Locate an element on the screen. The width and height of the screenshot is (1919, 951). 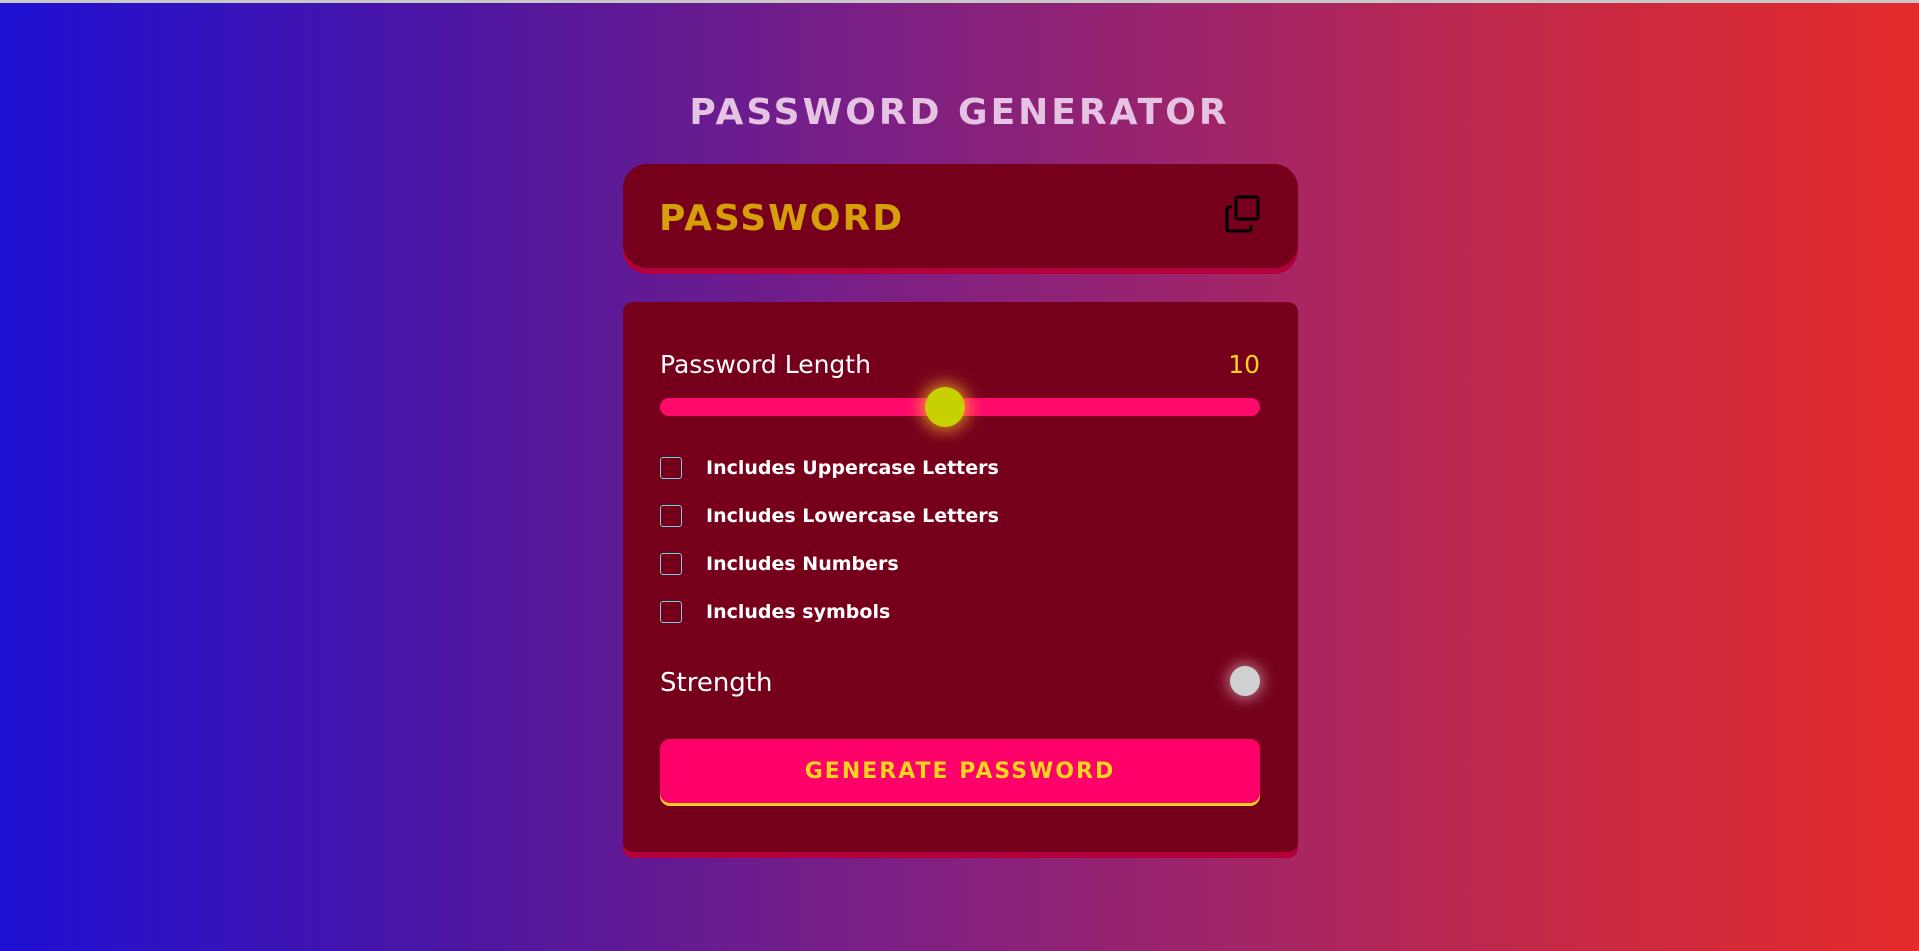
option-numbers: Includes Numbers is located at coordinates (779, 564).